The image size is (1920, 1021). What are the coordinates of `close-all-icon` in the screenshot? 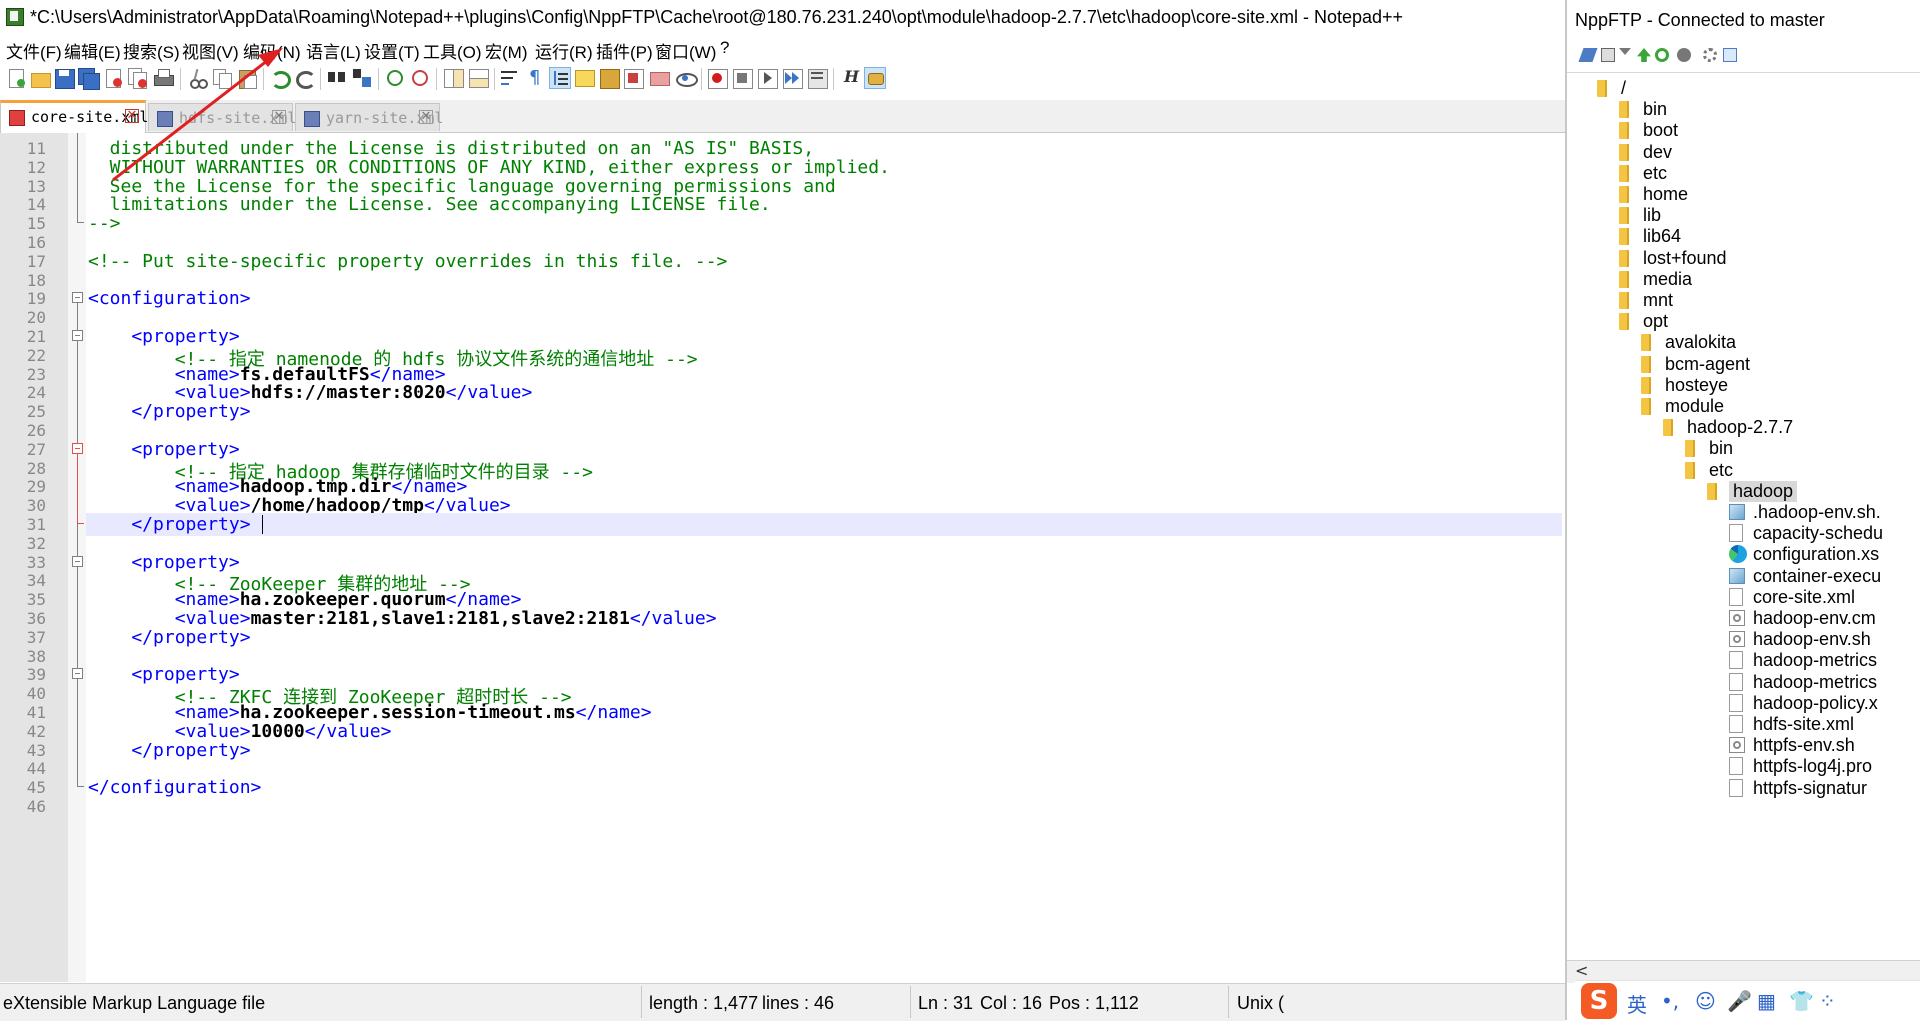 It's located at (137, 78).